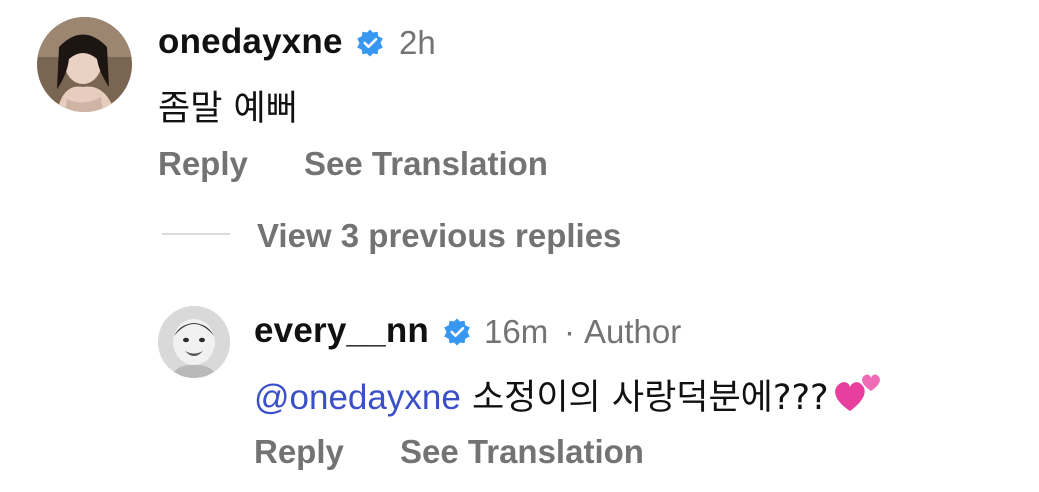  What do you see at coordinates (357, 397) in the screenshot?
I see `mention-link: @onedayxne` at bounding box center [357, 397].